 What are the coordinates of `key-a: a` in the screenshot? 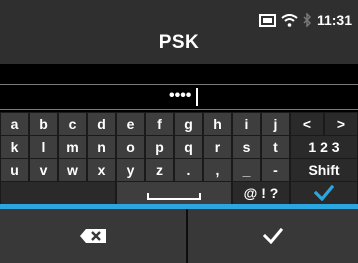 It's located at (14, 124).